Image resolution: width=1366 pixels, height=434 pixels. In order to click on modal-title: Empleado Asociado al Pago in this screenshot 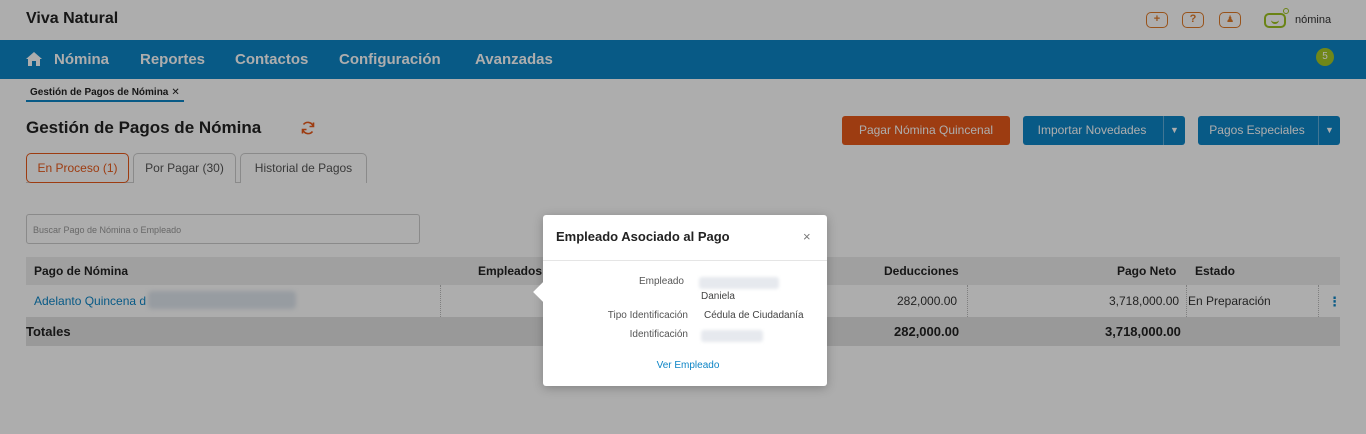, I will do `click(643, 236)`.